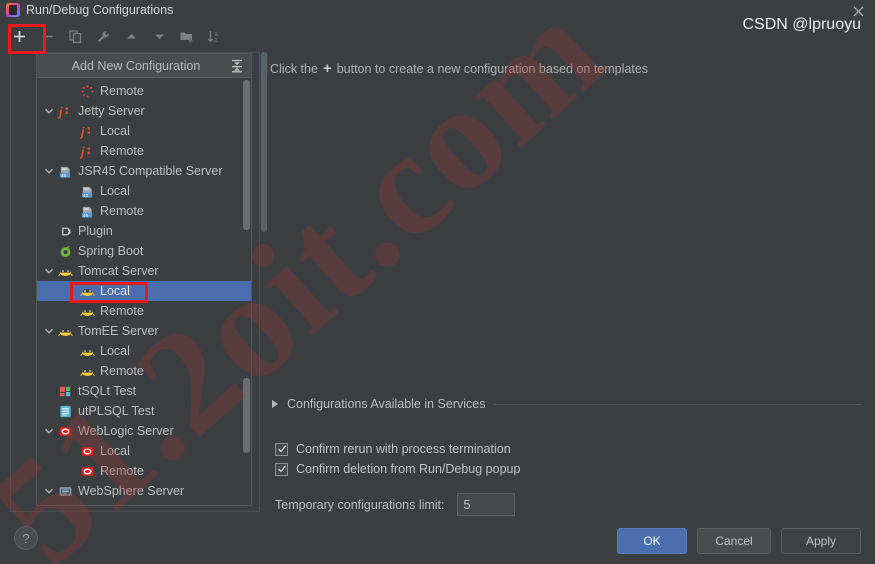 This screenshot has width=875, height=564. Describe the element at coordinates (159, 36) in the screenshot. I see `move-down-button` at that location.